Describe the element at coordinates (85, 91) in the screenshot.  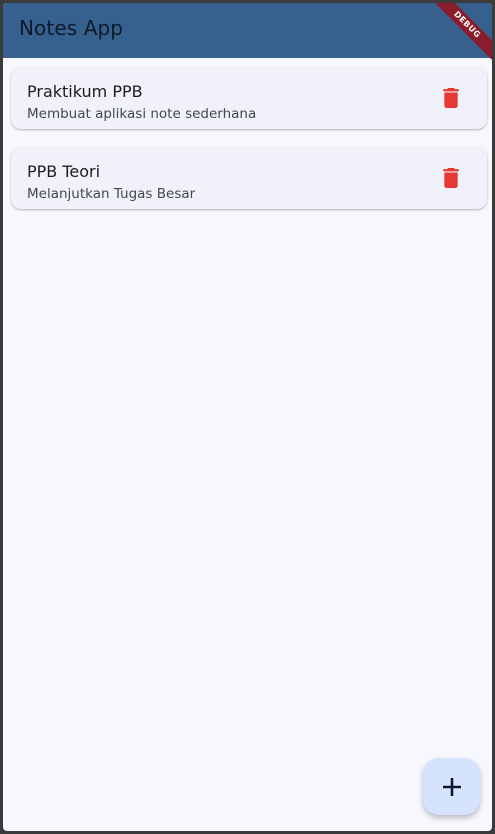
I see `note-title: Praktikum PPB` at that location.